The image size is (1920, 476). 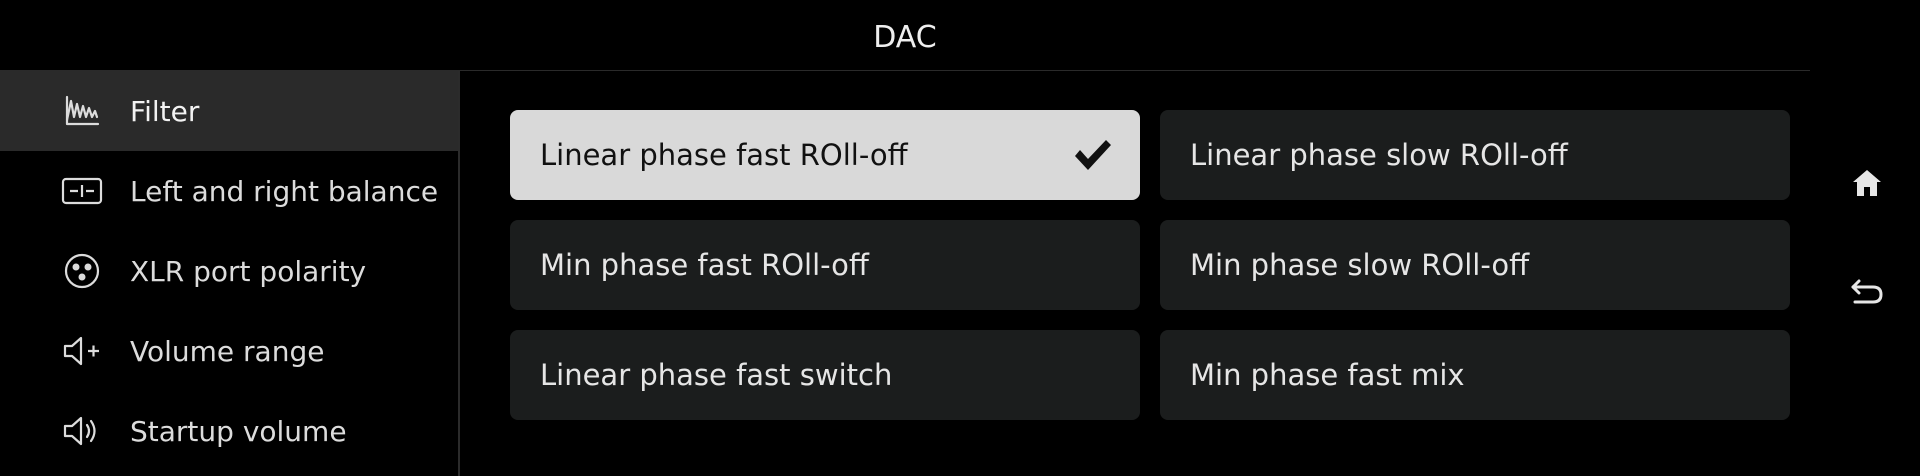 What do you see at coordinates (1379, 155) in the screenshot?
I see `filter-option-label: Linear phase slow ROll-off` at bounding box center [1379, 155].